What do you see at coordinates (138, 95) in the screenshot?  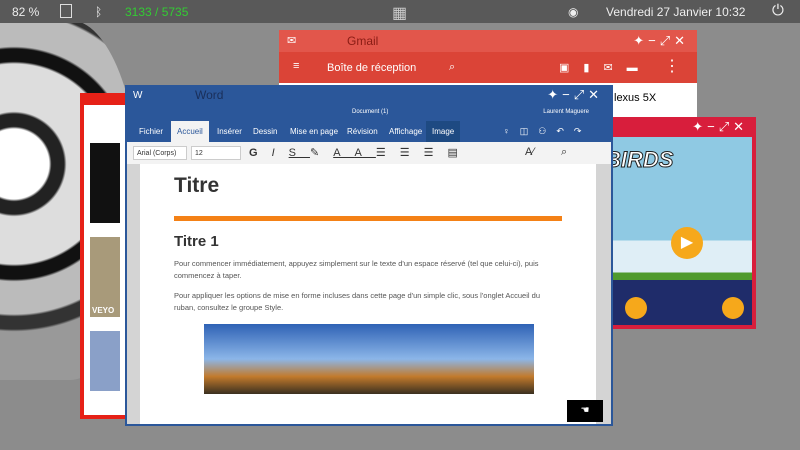 I see `word-icon: W` at bounding box center [138, 95].